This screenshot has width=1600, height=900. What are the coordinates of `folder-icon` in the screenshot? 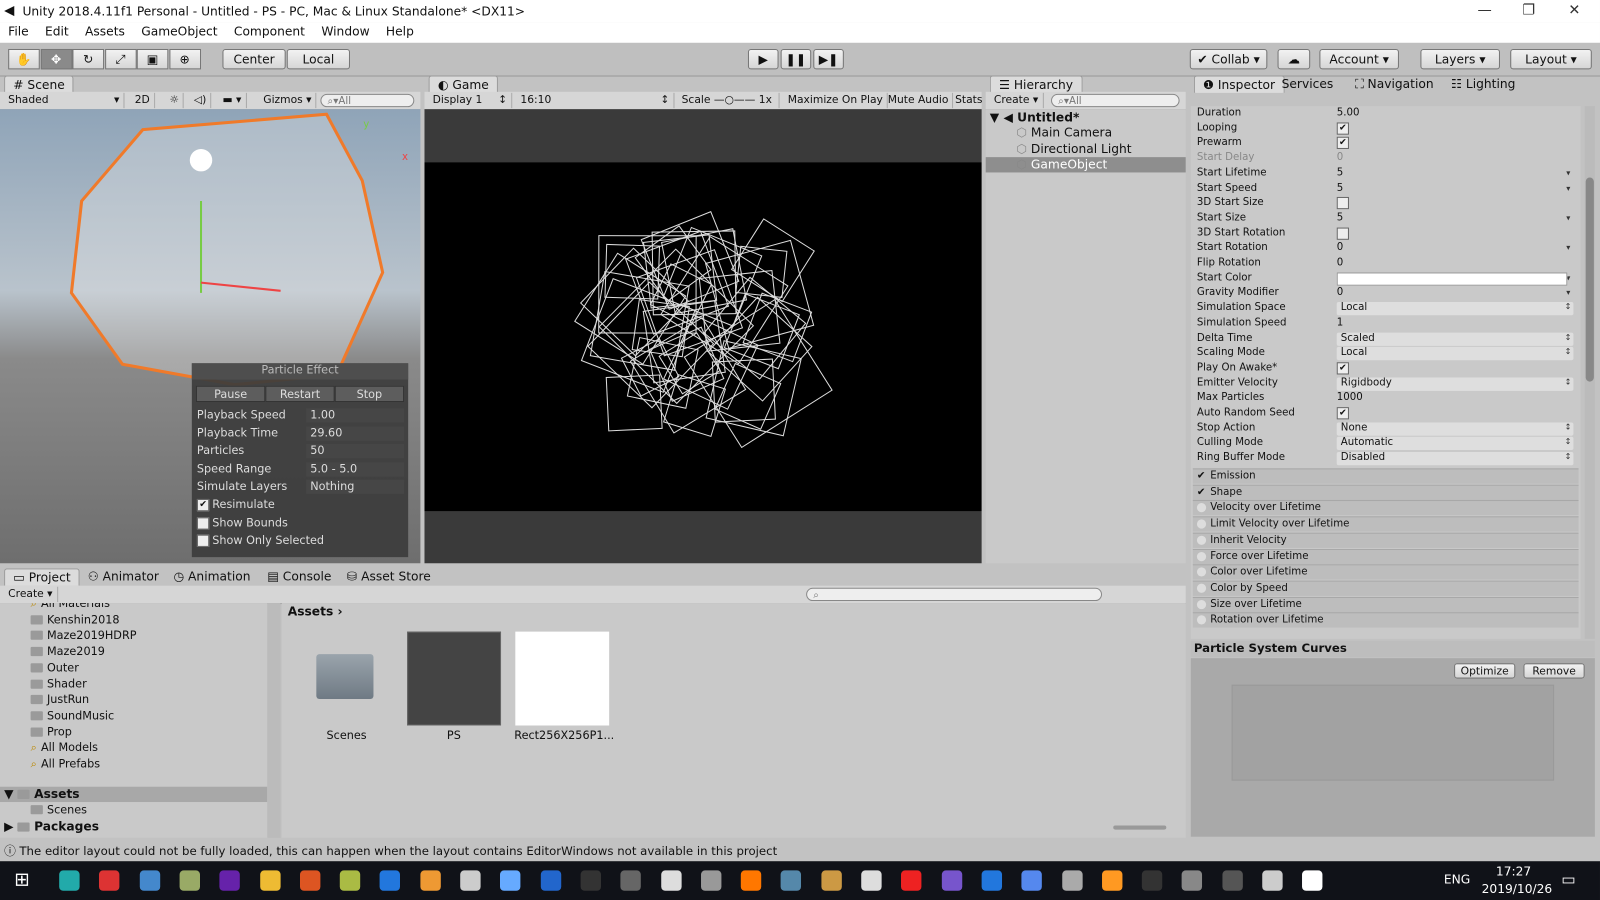 It's located at (345, 676).